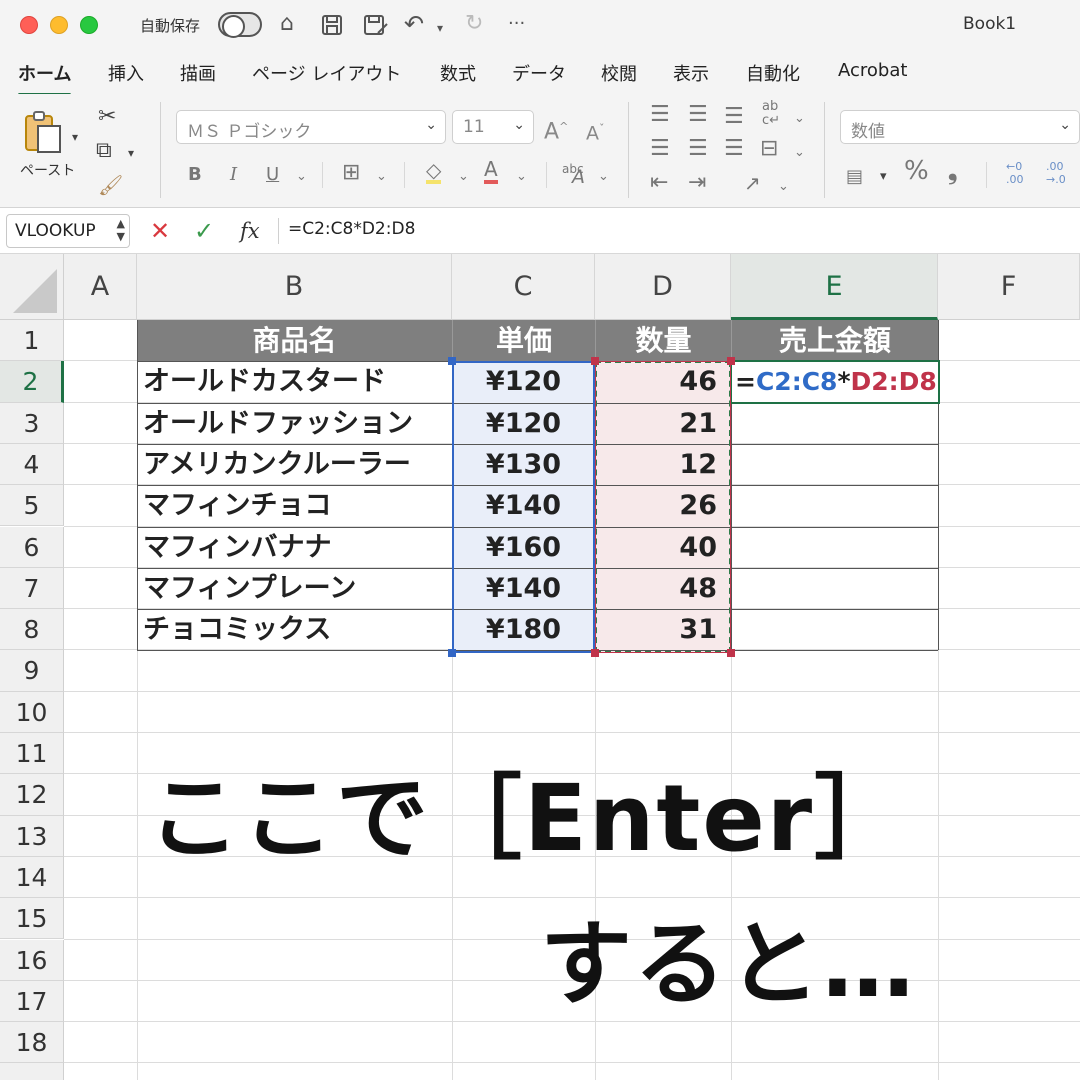 This screenshot has width=1080, height=1080. Describe the element at coordinates (287, 24) in the screenshot. I see `home-icon: ⌂` at that location.